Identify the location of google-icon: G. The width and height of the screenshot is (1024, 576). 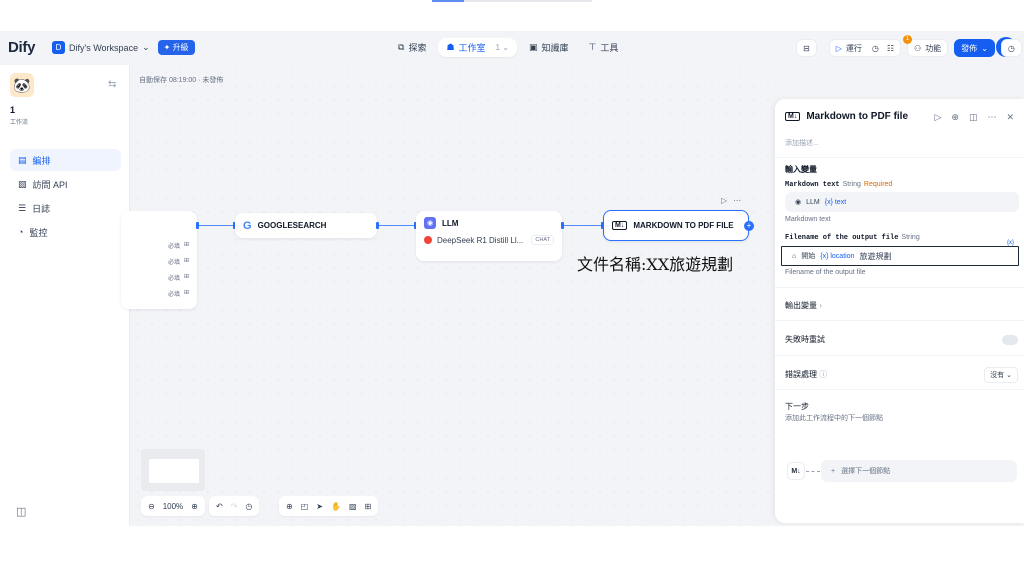
(247, 225).